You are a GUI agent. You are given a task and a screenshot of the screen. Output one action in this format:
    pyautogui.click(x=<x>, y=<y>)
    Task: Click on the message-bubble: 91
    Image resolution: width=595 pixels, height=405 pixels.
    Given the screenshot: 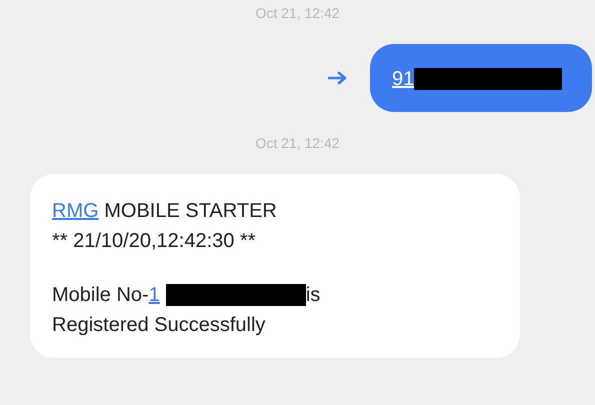 What is the action you would take?
    pyautogui.click(x=481, y=78)
    